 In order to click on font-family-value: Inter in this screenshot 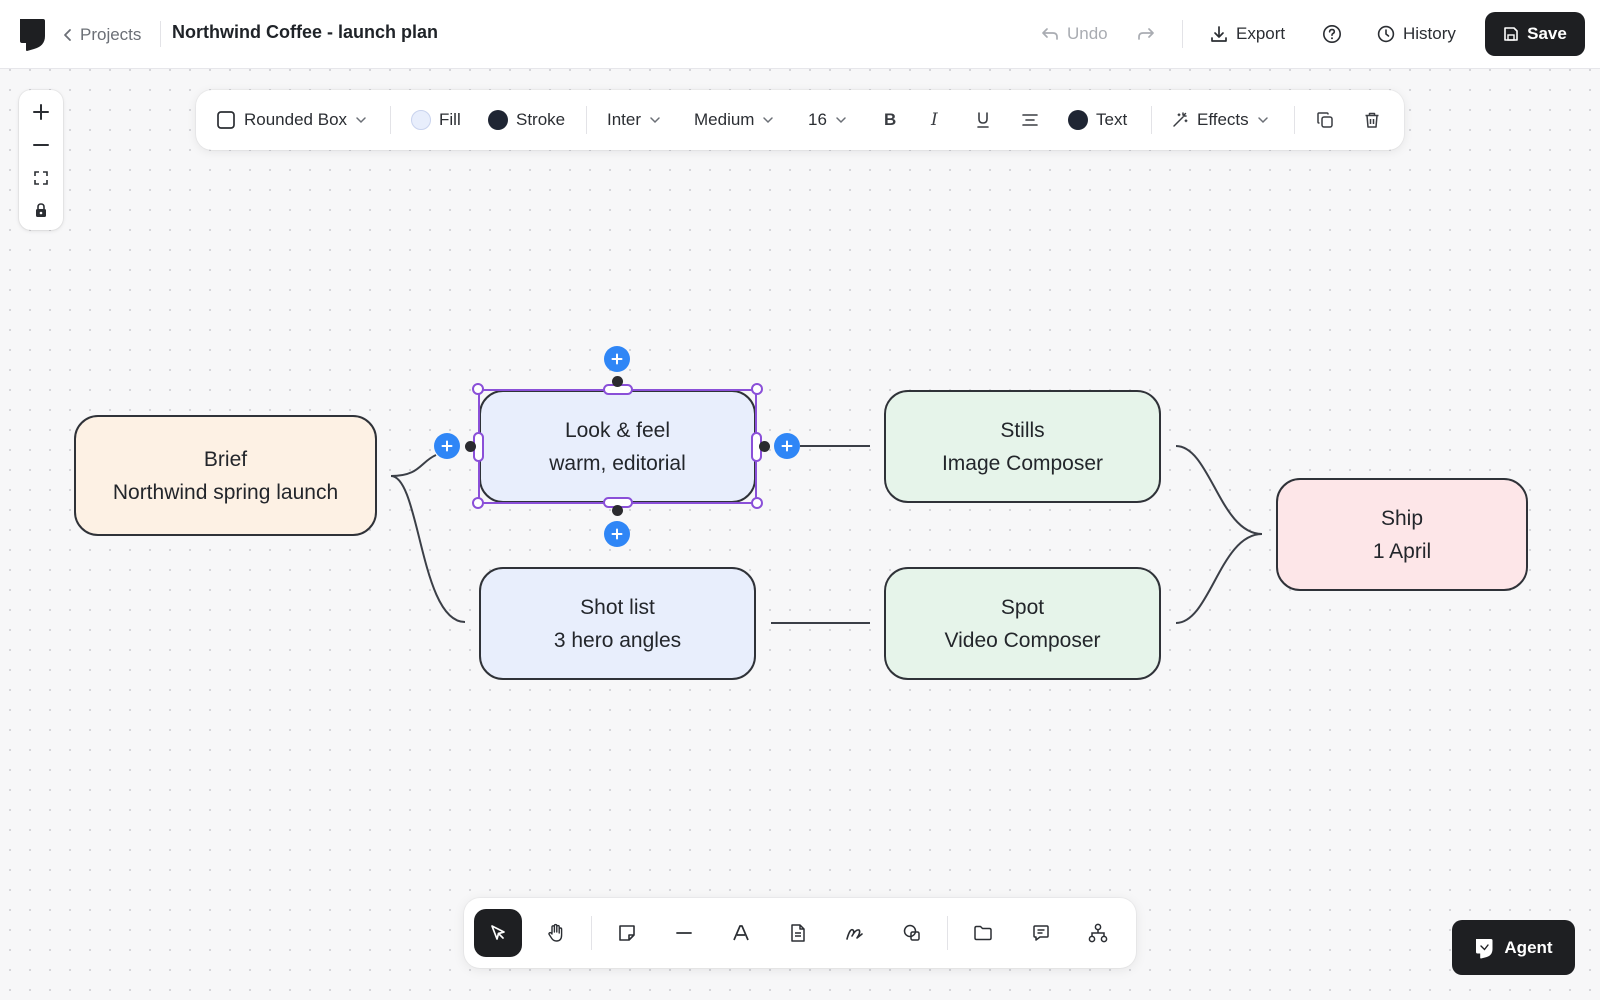, I will do `click(624, 119)`.